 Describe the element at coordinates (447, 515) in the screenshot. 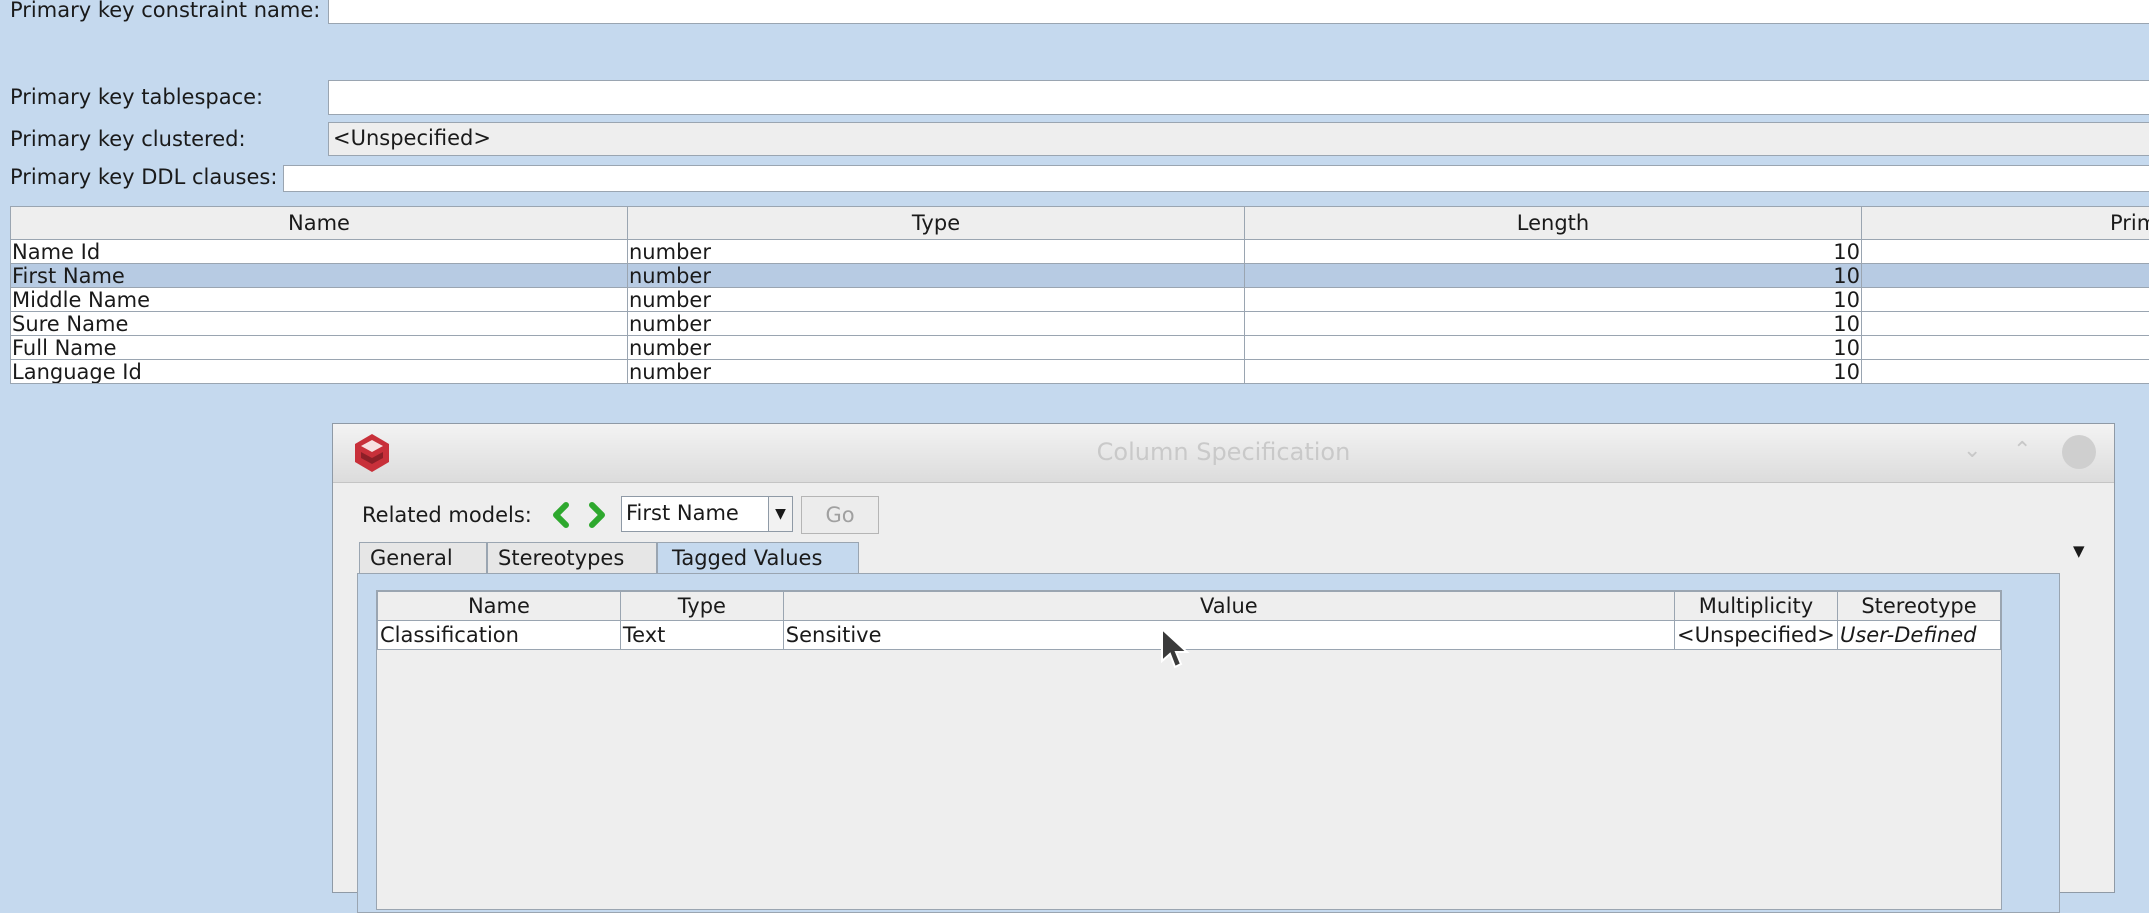

I see `related-models-label: Related models:` at that location.